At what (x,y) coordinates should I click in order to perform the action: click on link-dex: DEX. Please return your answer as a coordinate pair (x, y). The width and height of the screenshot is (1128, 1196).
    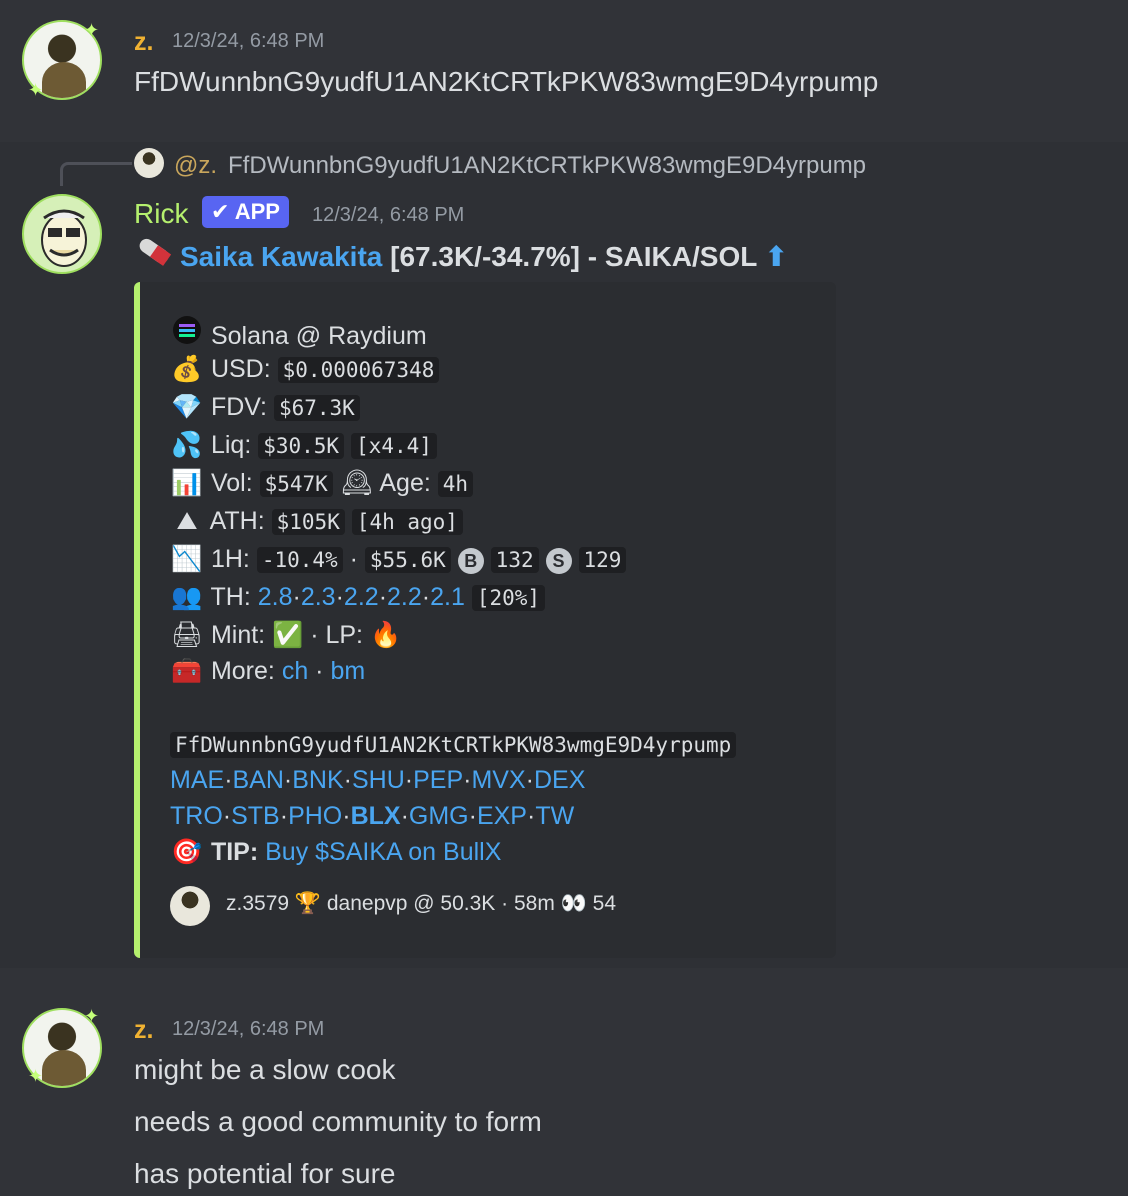
    Looking at the image, I should click on (559, 780).